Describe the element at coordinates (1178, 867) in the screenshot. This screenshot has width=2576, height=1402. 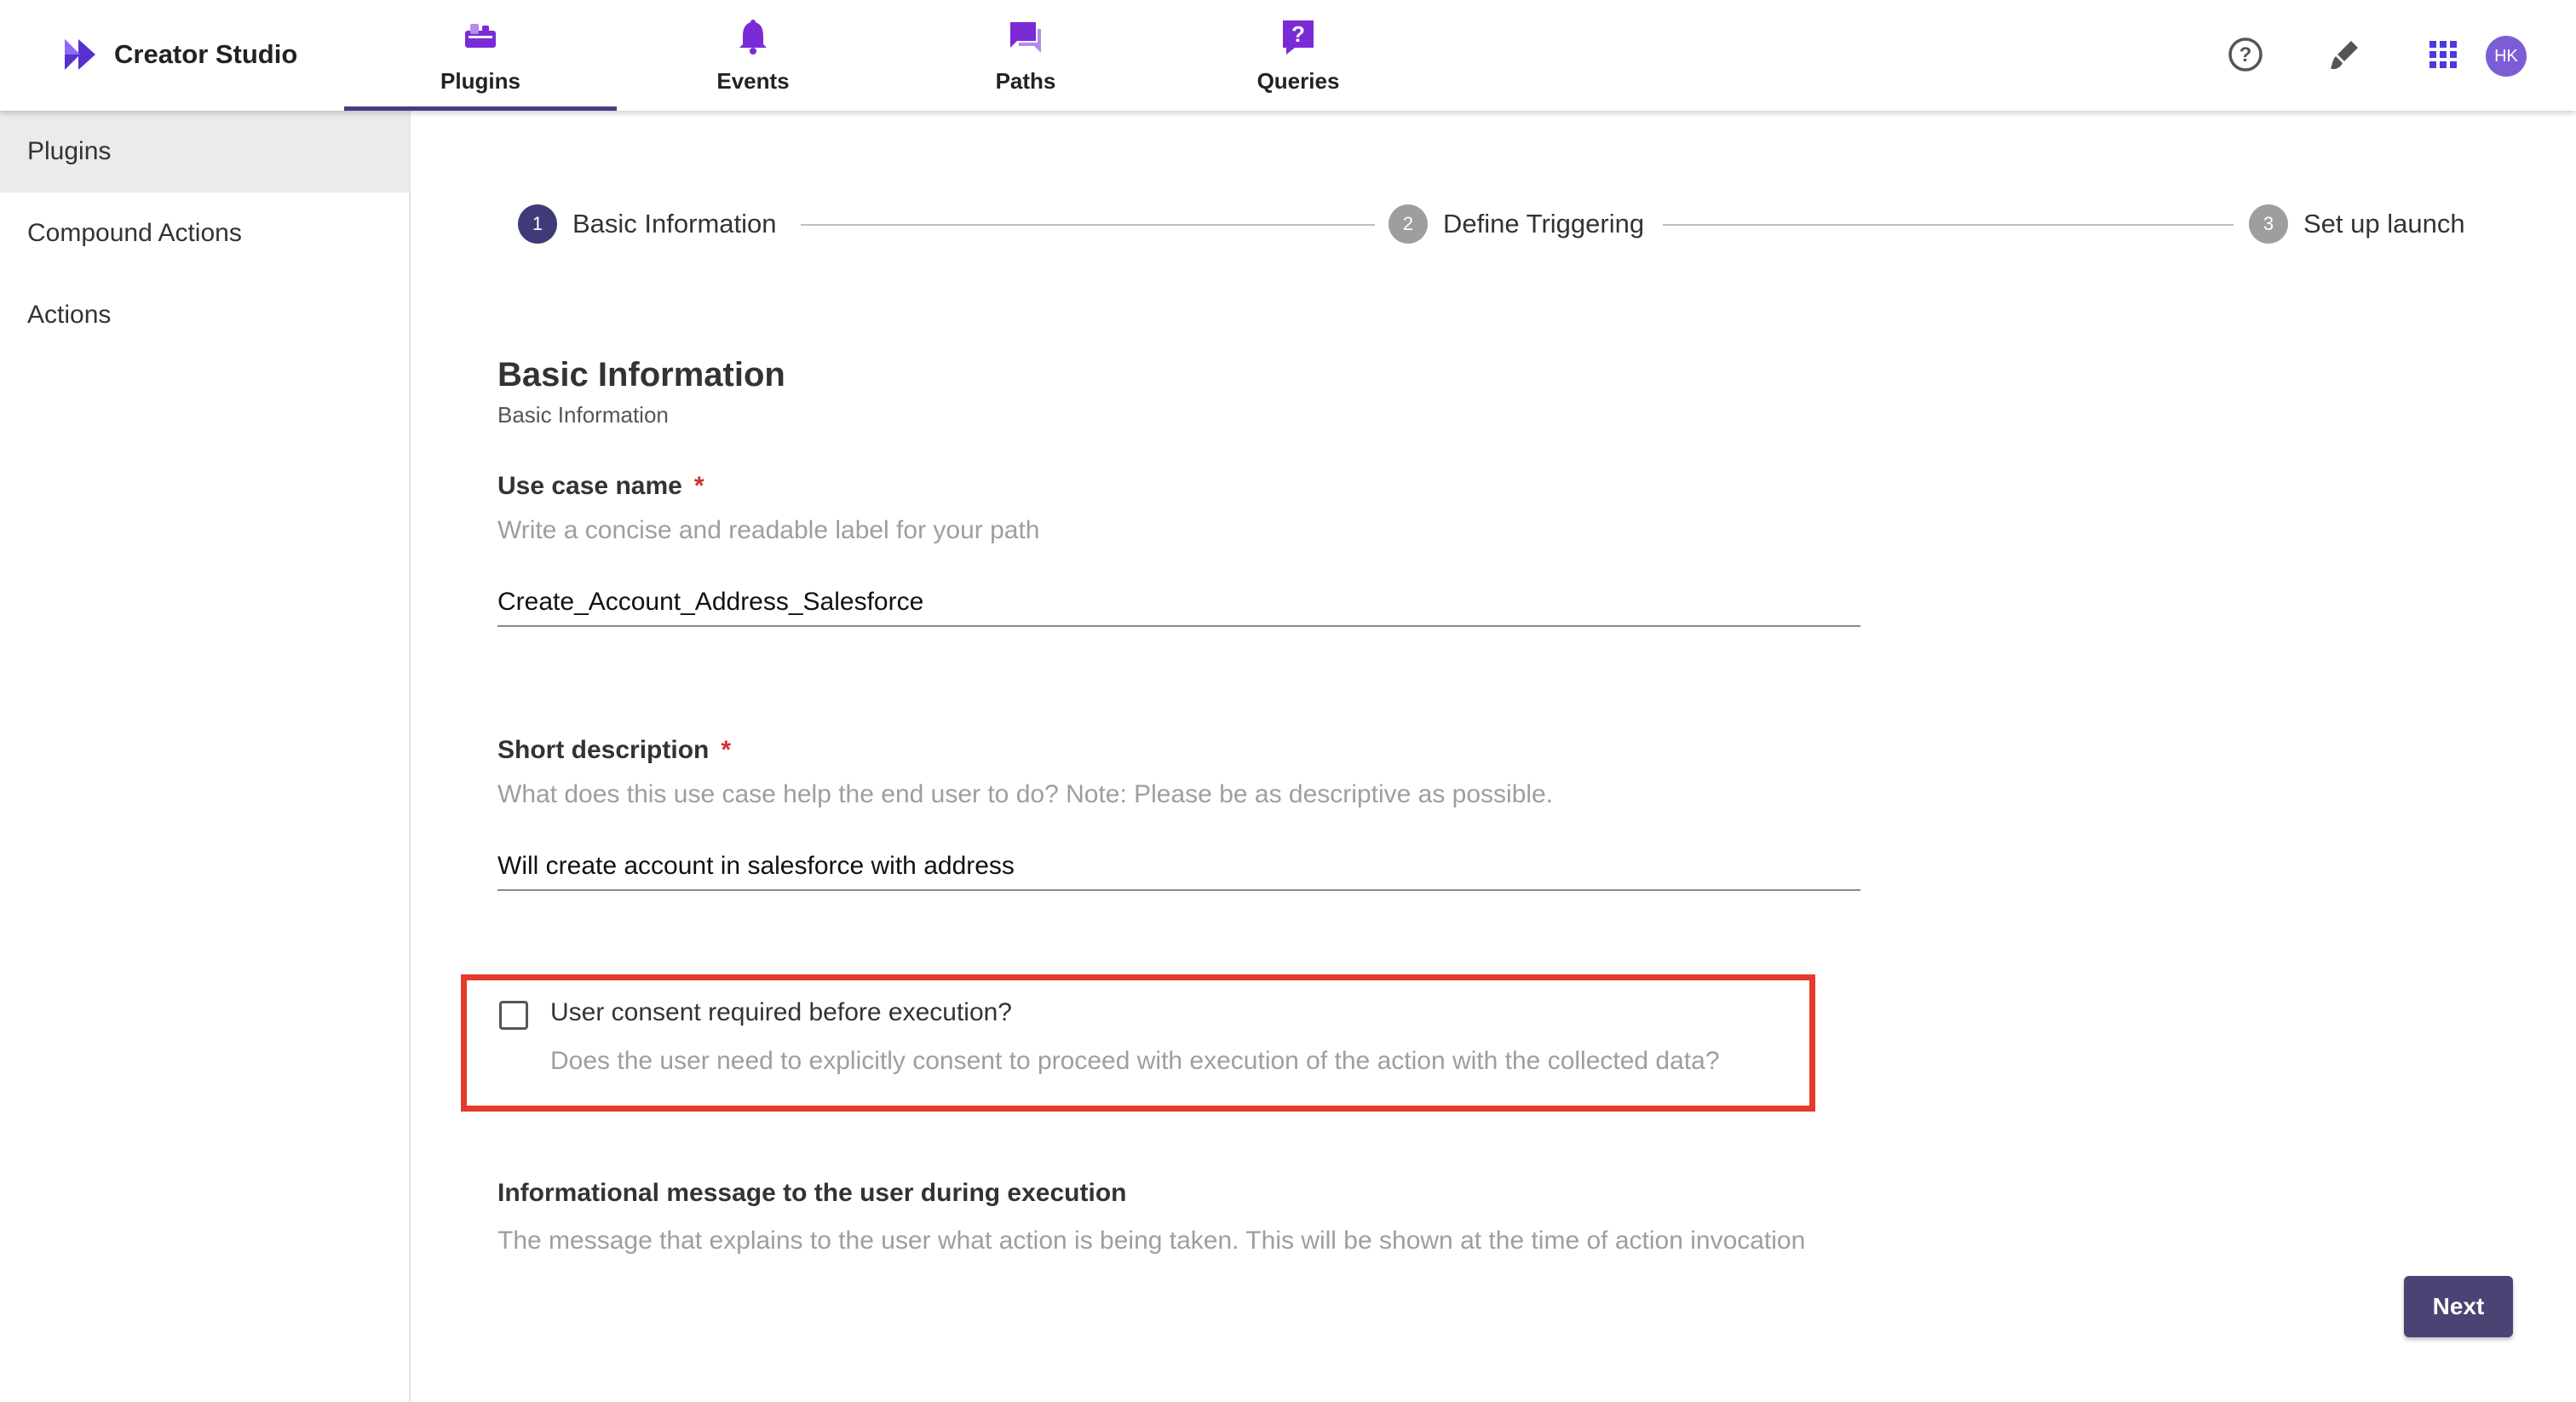
I see `short-description-input` at that location.